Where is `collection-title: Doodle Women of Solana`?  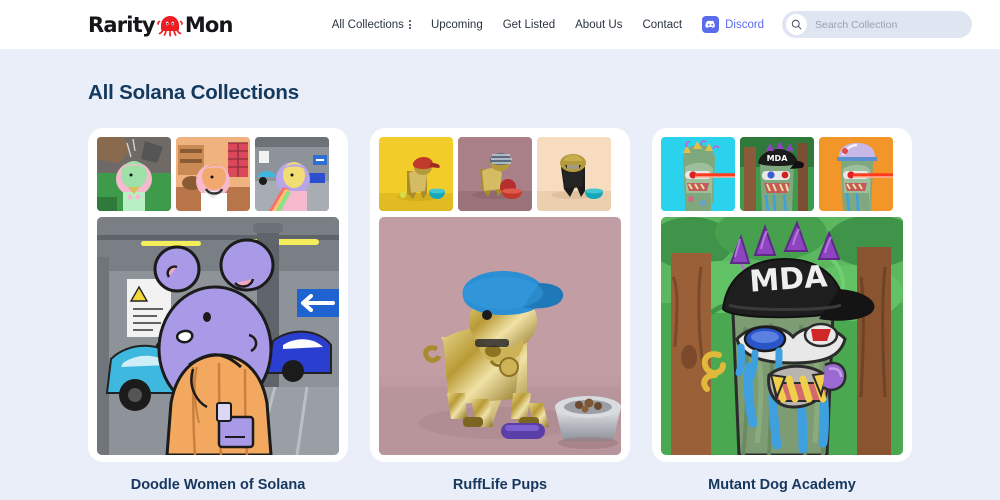 collection-title: Doodle Women of Solana is located at coordinates (218, 485).